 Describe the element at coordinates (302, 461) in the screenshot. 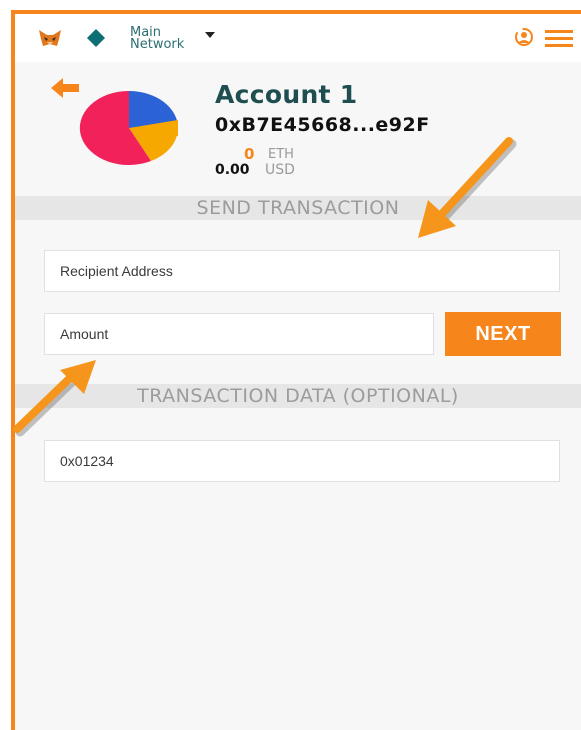

I see `transaction-data-input: 0x01234` at that location.